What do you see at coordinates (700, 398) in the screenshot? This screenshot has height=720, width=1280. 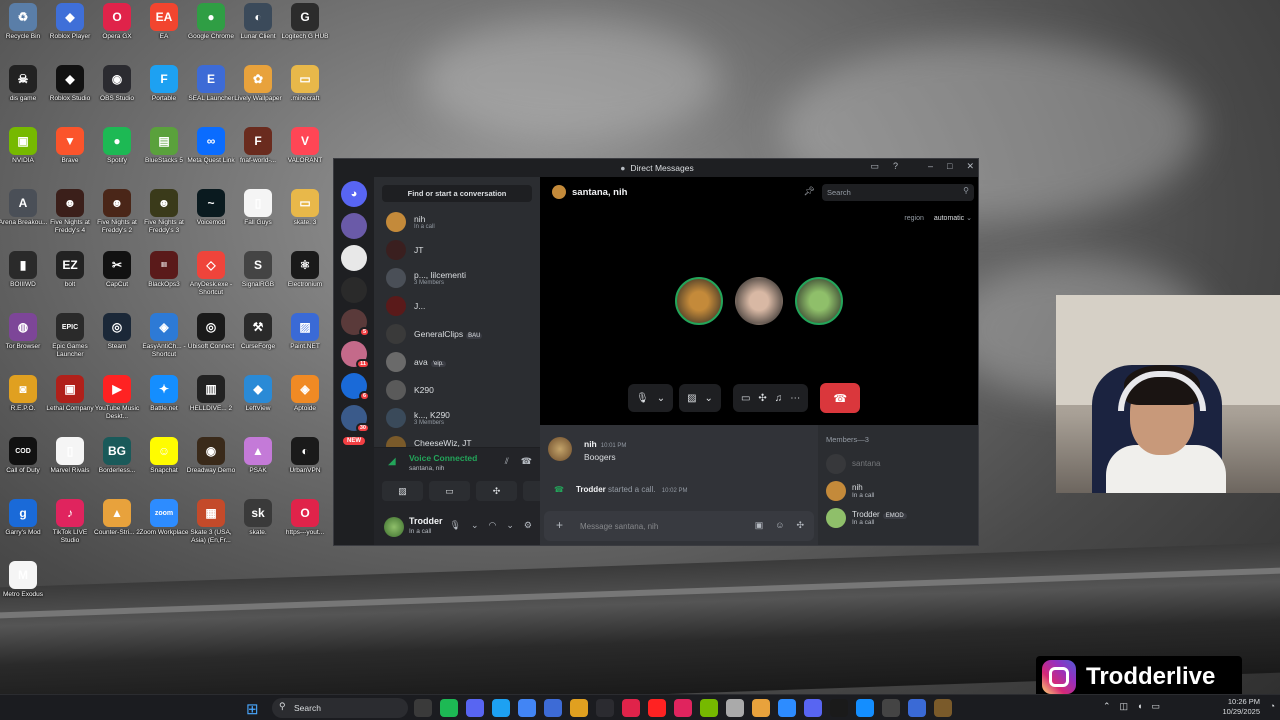 I see `camera-toggle: ▨ ⌄` at bounding box center [700, 398].